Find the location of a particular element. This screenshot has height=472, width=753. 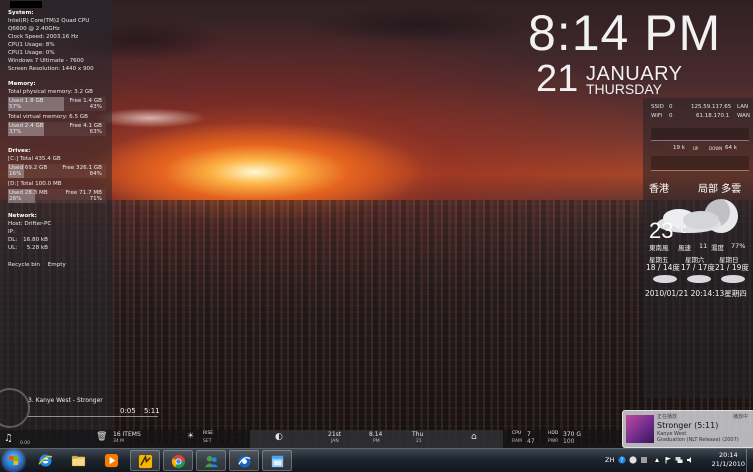

now-playing-header: 正在播放 is located at coordinates (667, 417).